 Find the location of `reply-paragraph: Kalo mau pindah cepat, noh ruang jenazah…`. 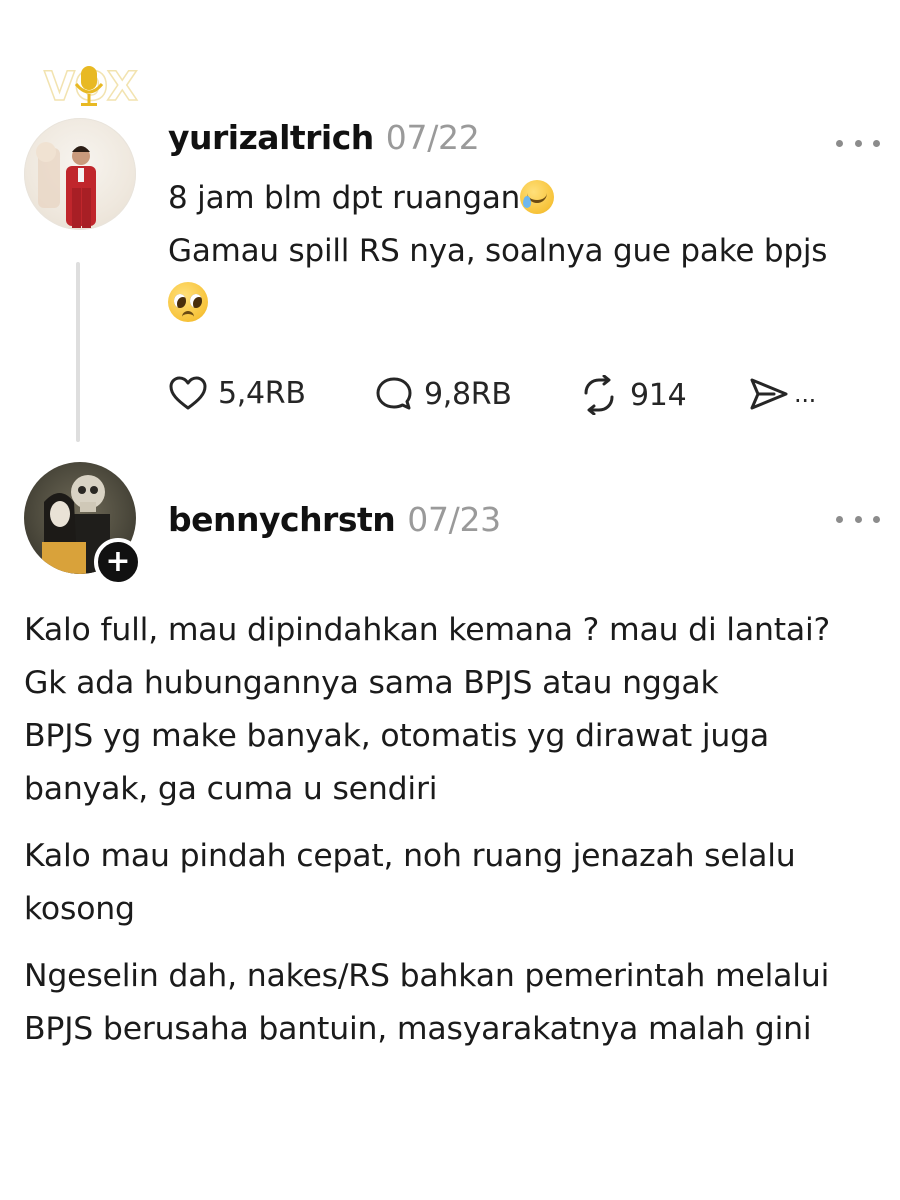

reply-paragraph: Kalo mau pindah cepat, noh ruang jenazah… is located at coordinates (410, 882).